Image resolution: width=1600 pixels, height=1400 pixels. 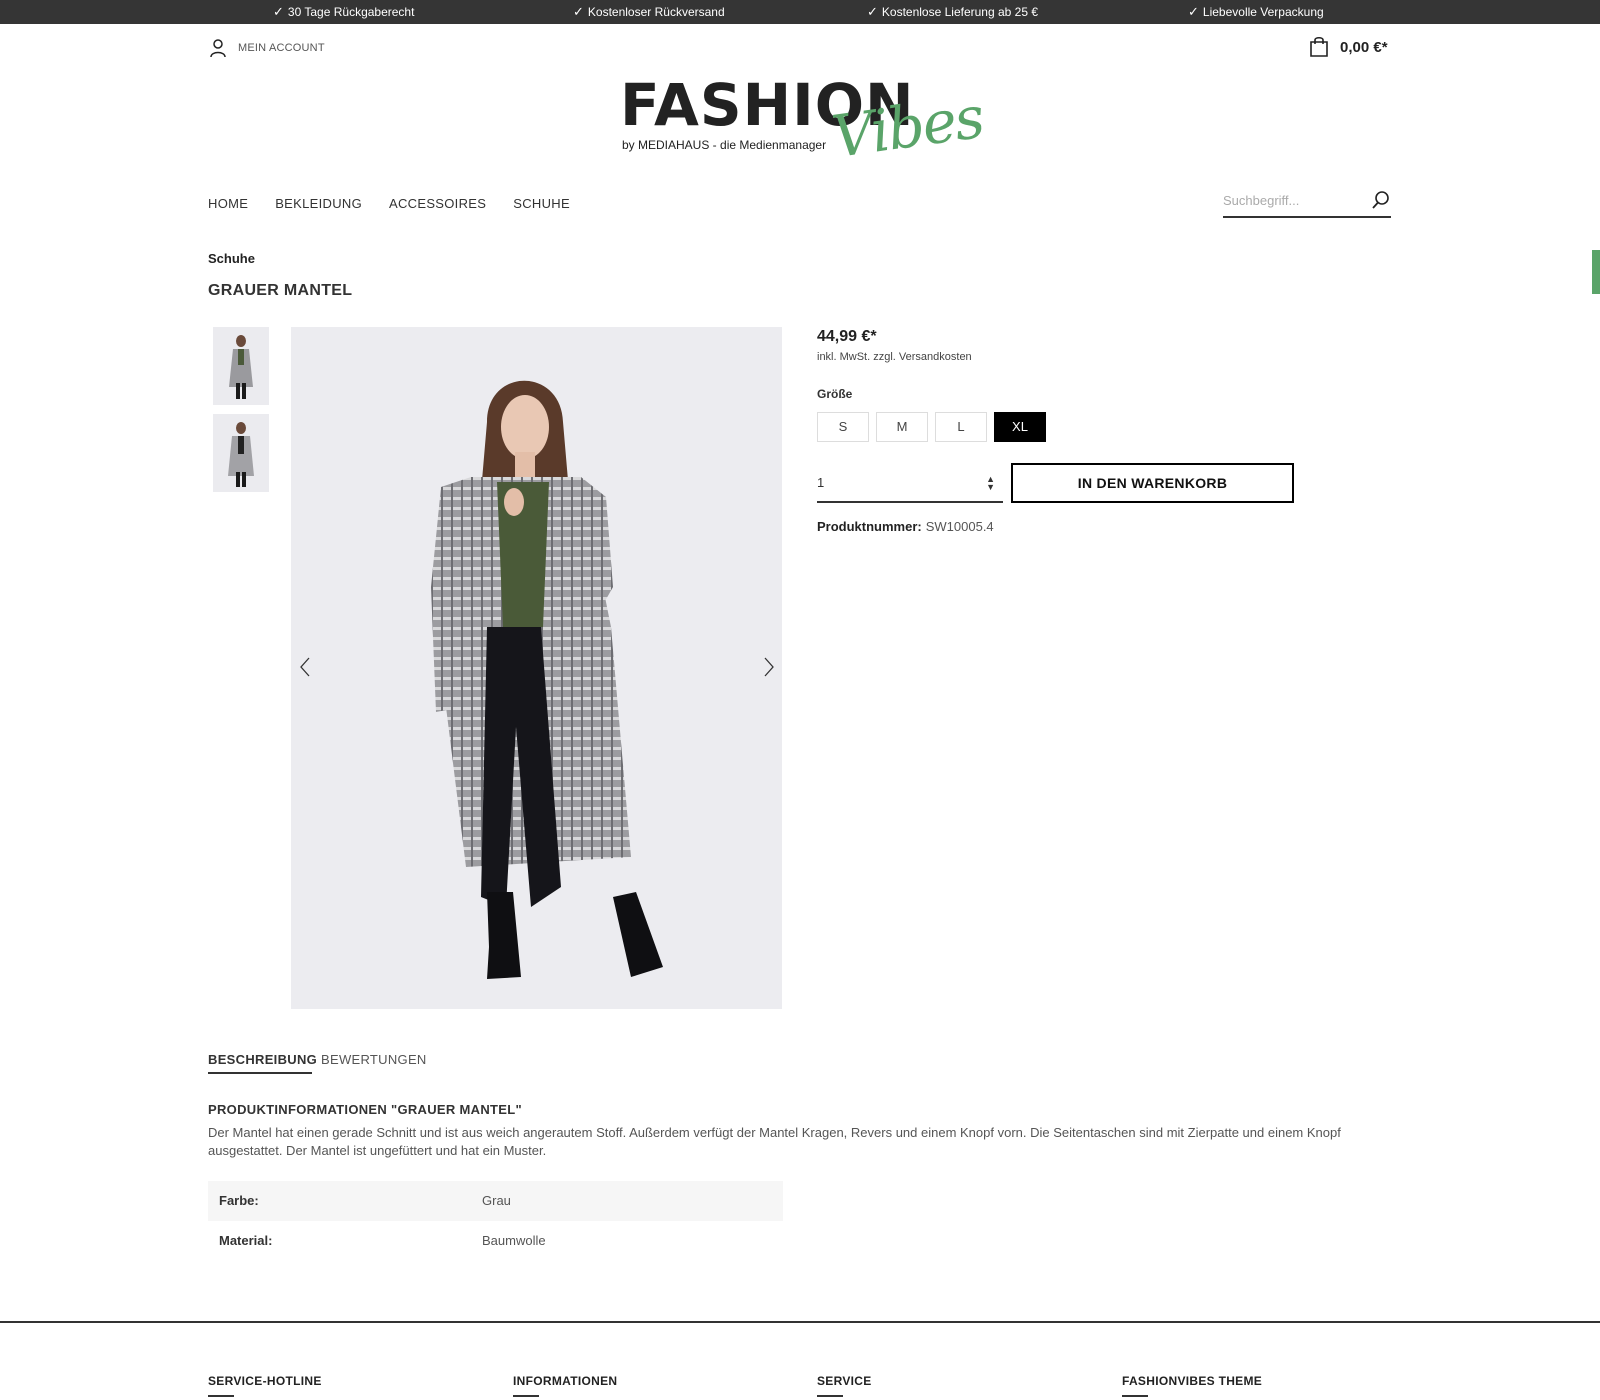 I want to click on gallery-next-button, so click(x=769, y=667).